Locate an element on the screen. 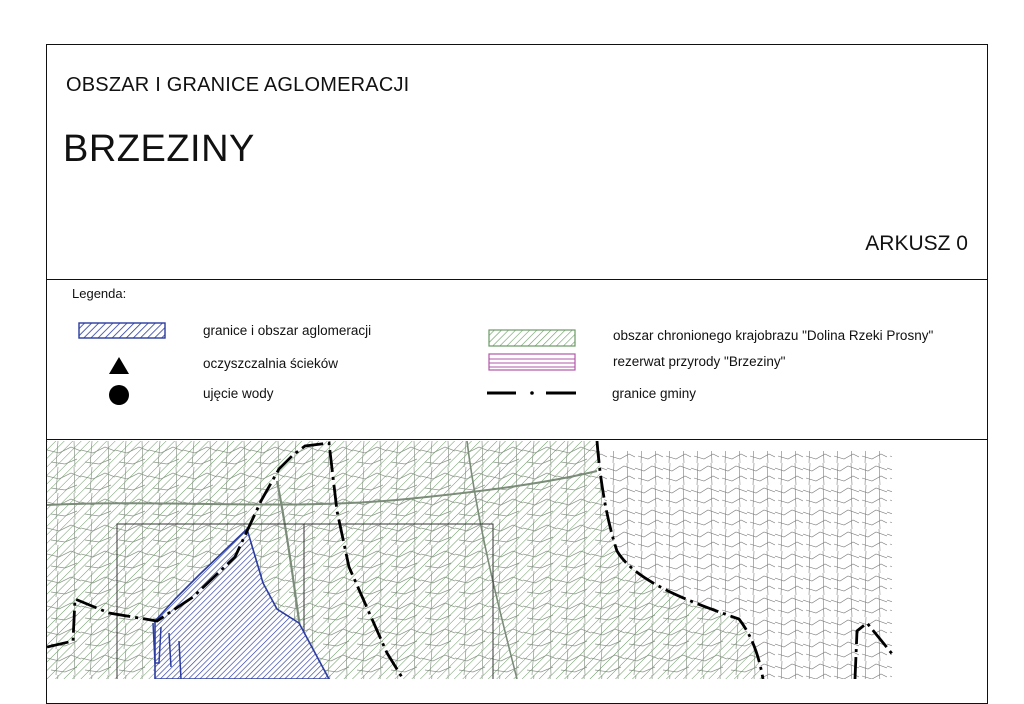 The width and height of the screenshot is (1024, 704). legend-label-nature-reserve: rezerwat przyrody "Brzeziny" is located at coordinates (699, 361).